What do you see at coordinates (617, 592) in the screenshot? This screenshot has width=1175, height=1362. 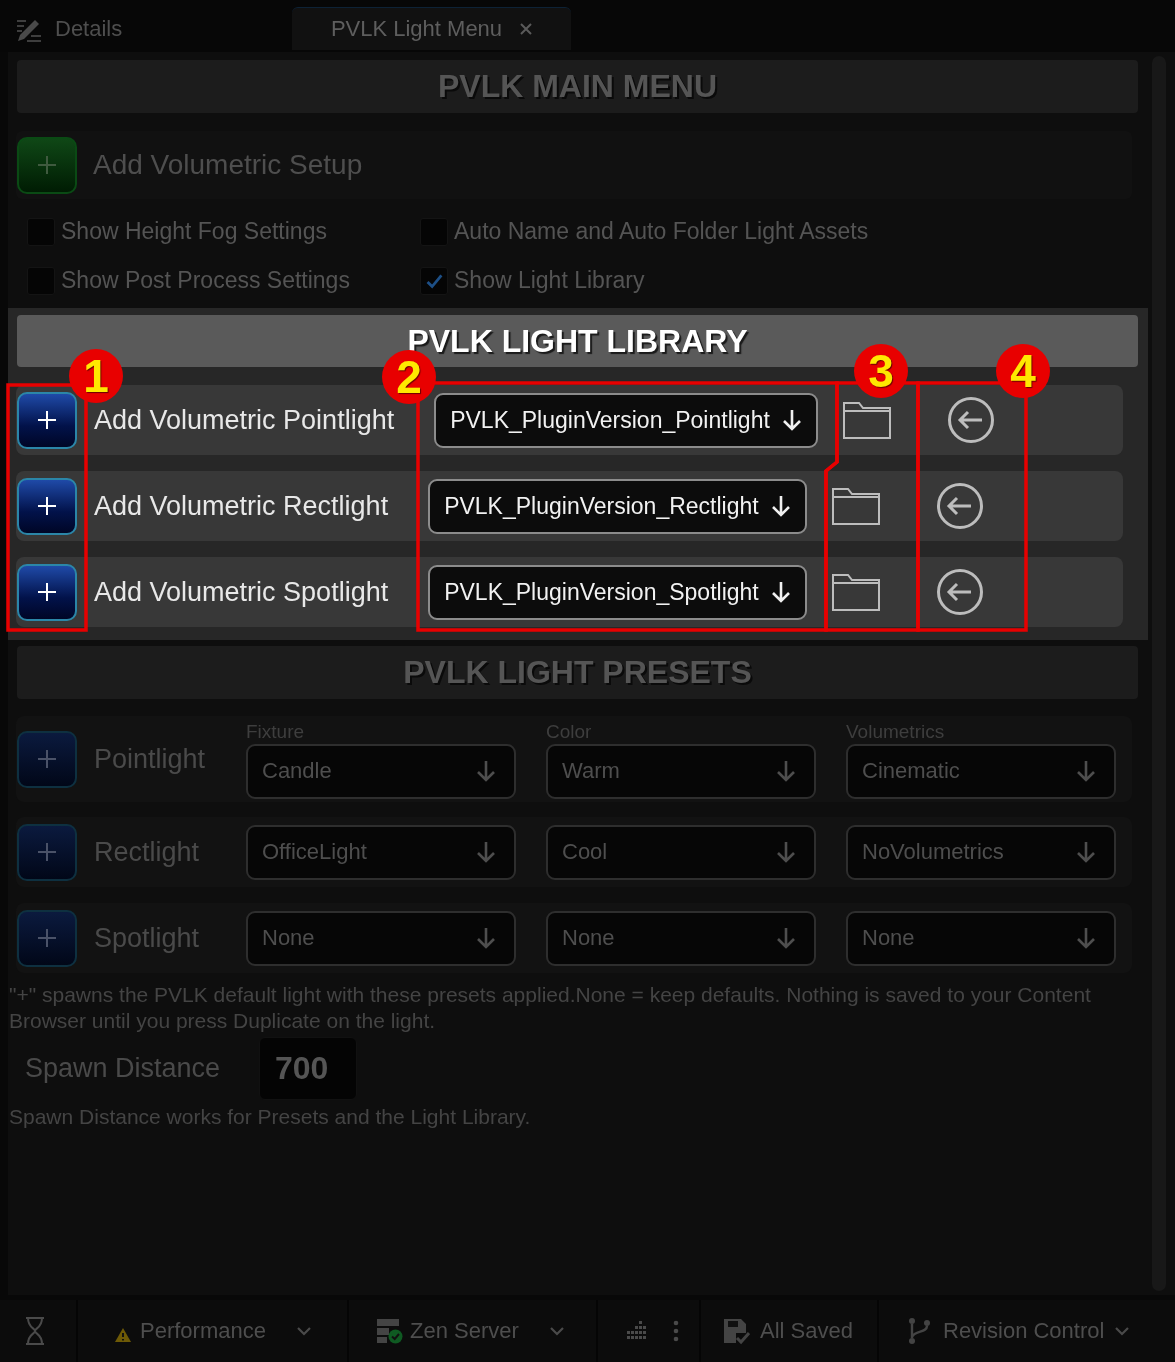 I see `asset-dropdown: PVLK_PluginVersion_Spotlight` at bounding box center [617, 592].